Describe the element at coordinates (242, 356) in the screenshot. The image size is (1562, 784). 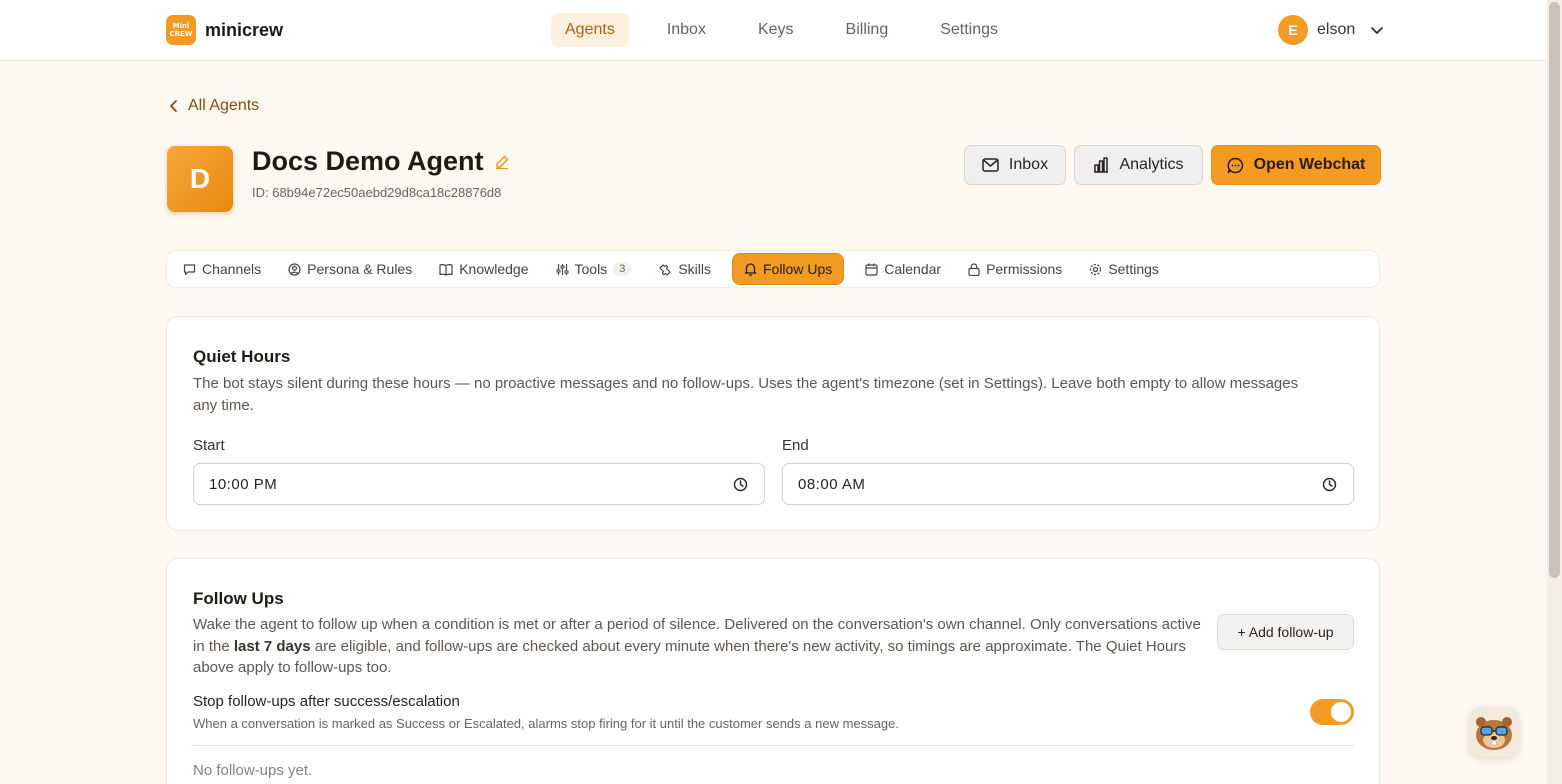
I see `quiet-hours-title: Quiet Hours` at that location.